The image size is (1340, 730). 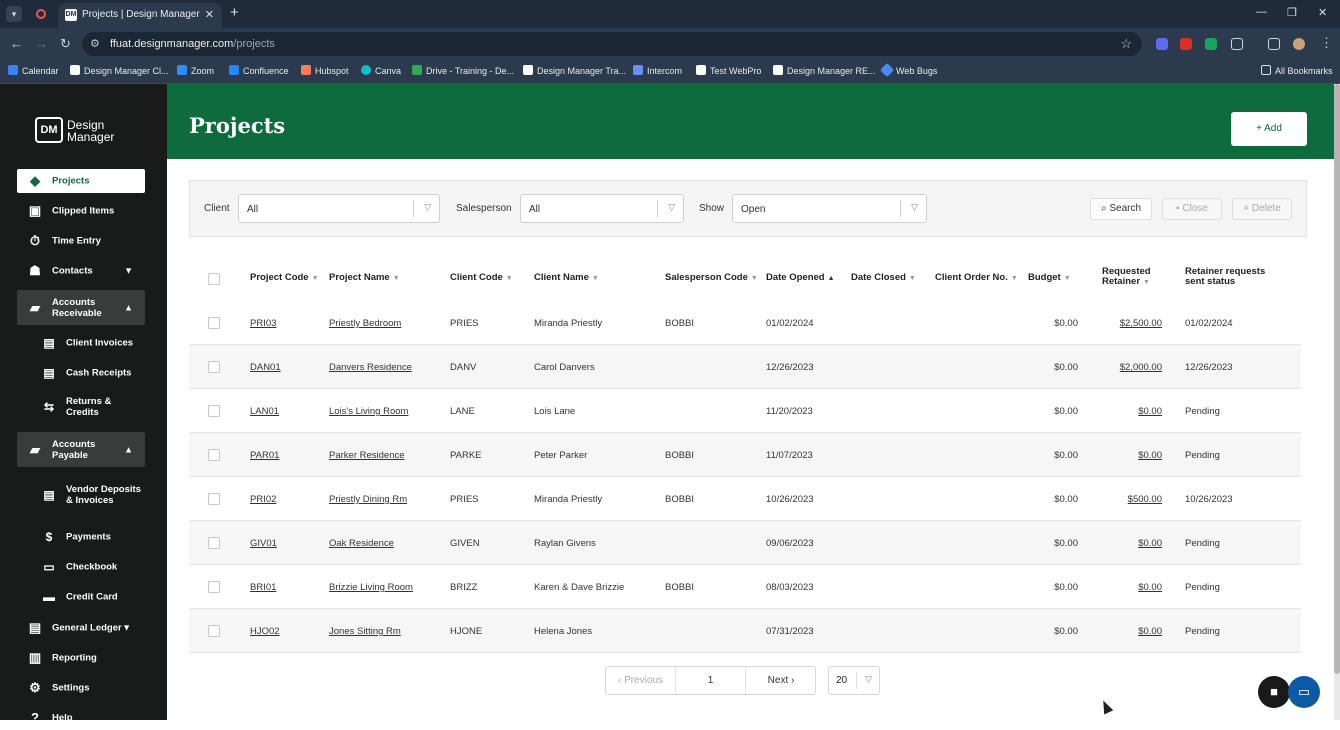 What do you see at coordinates (1262, 209) in the screenshot?
I see `delete-button: × Delete` at bounding box center [1262, 209].